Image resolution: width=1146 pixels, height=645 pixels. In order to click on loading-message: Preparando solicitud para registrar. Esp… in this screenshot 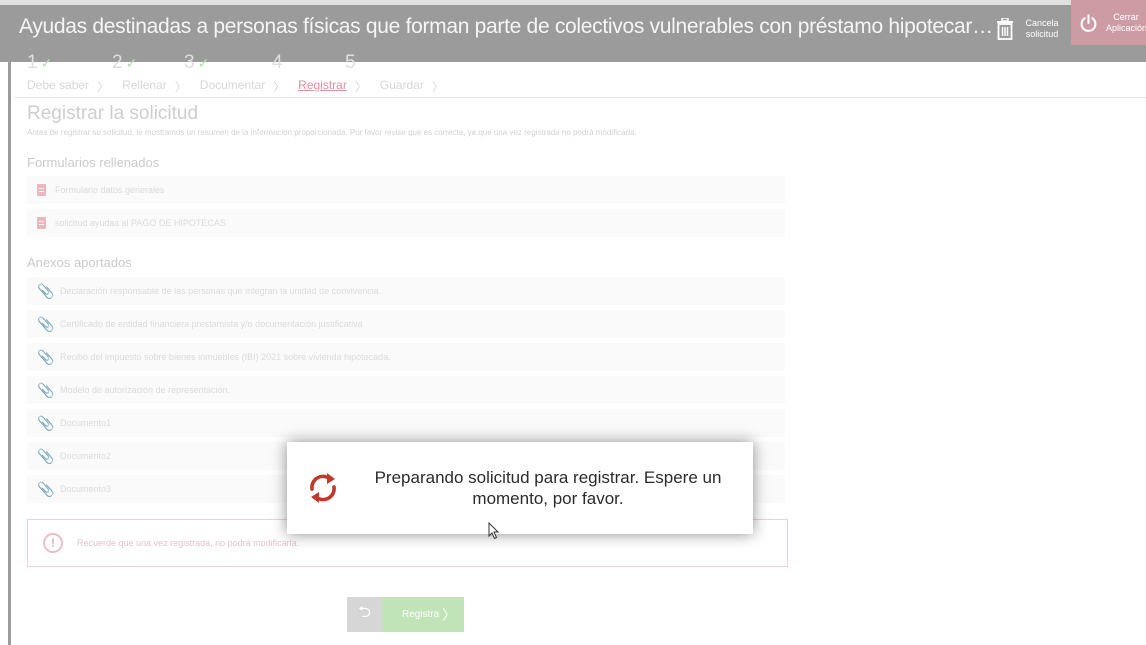, I will do `click(548, 488)`.